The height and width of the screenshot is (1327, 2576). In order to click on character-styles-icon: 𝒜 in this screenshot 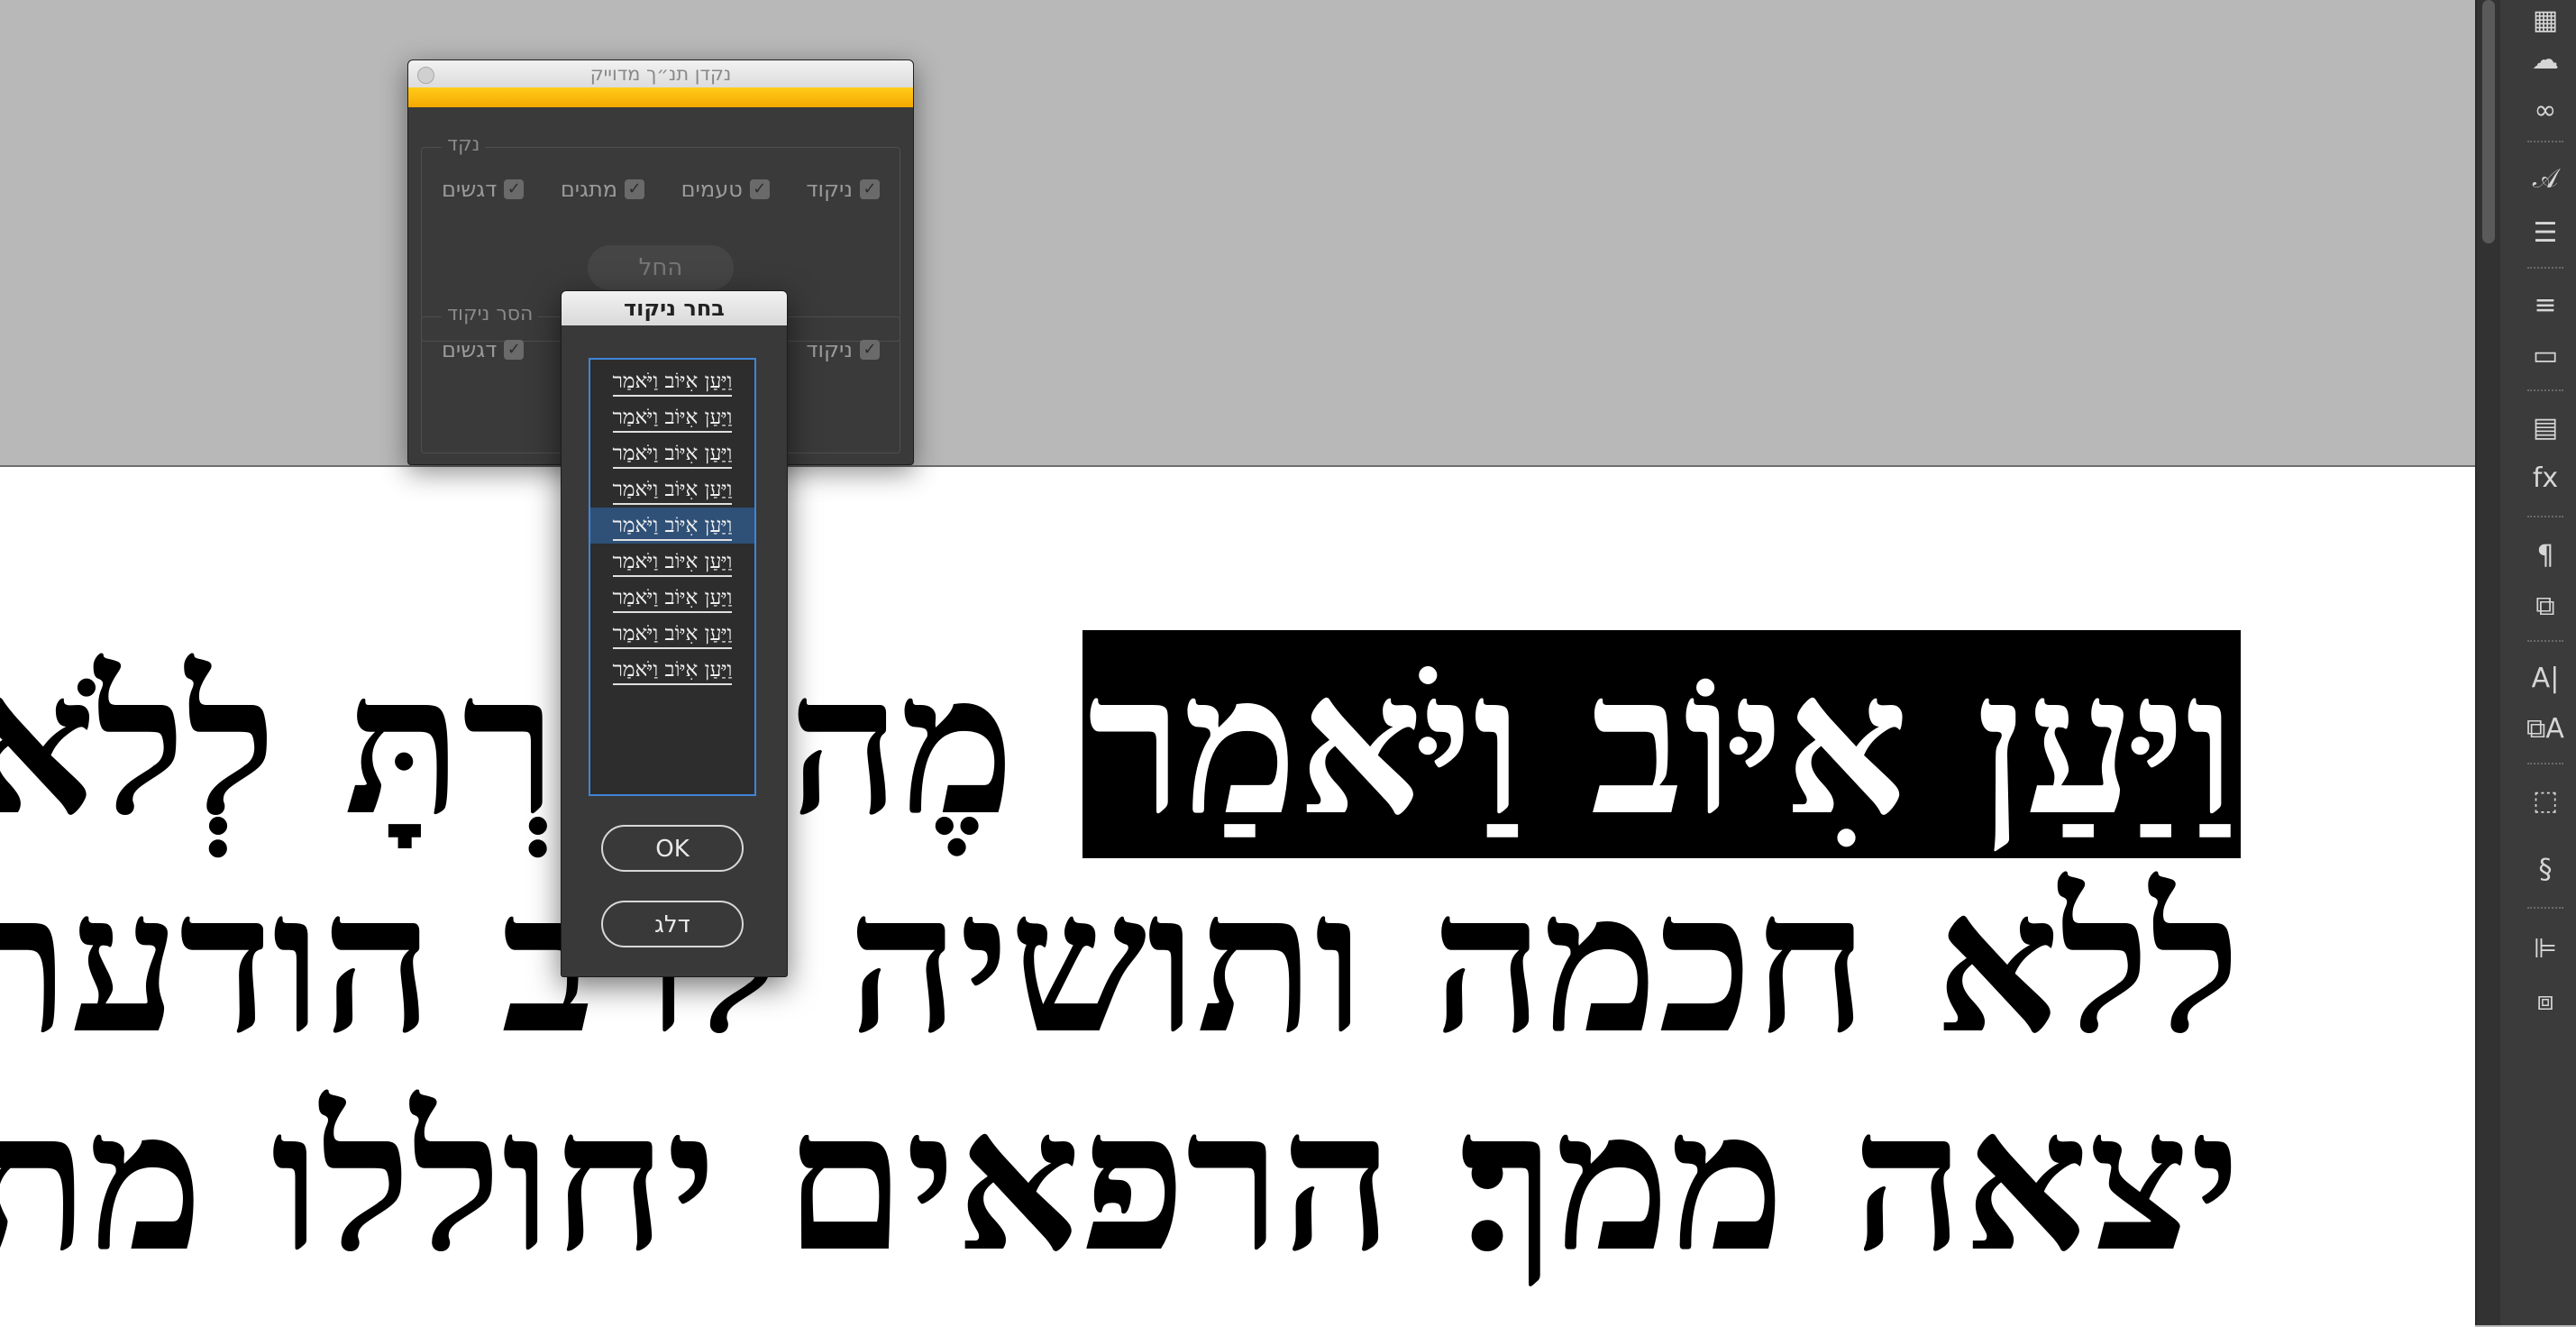, I will do `click(2545, 178)`.